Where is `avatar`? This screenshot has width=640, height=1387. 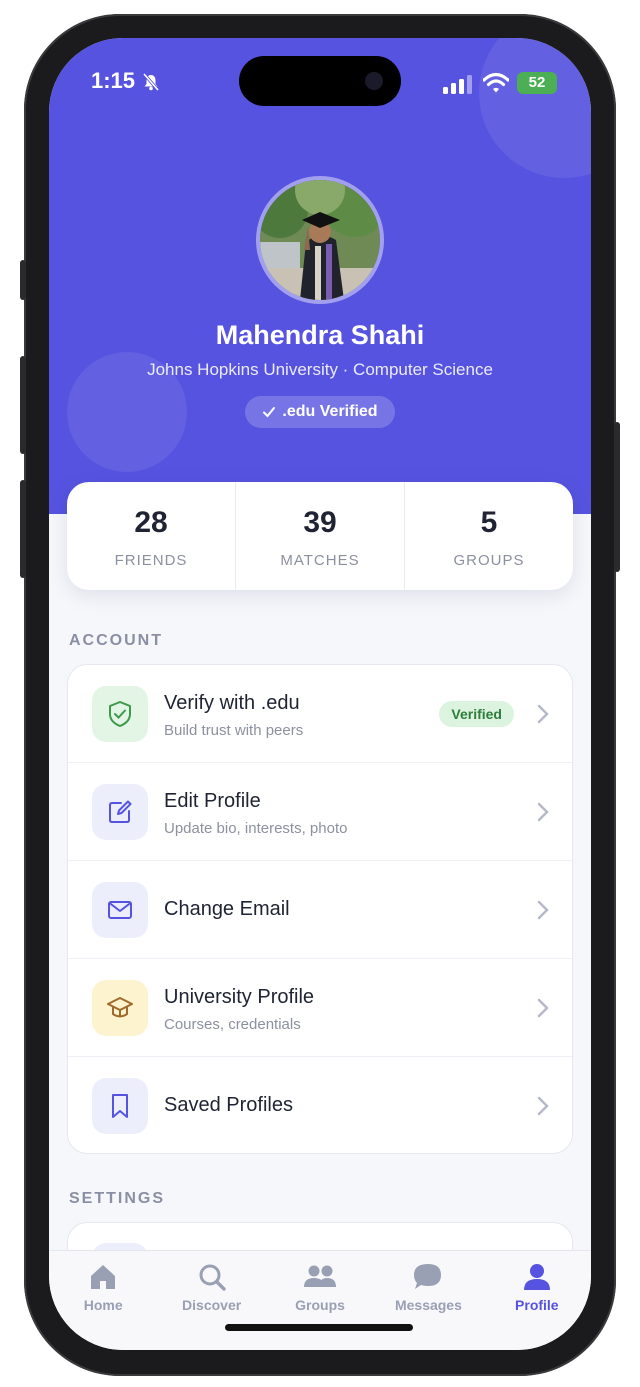 avatar is located at coordinates (320, 240).